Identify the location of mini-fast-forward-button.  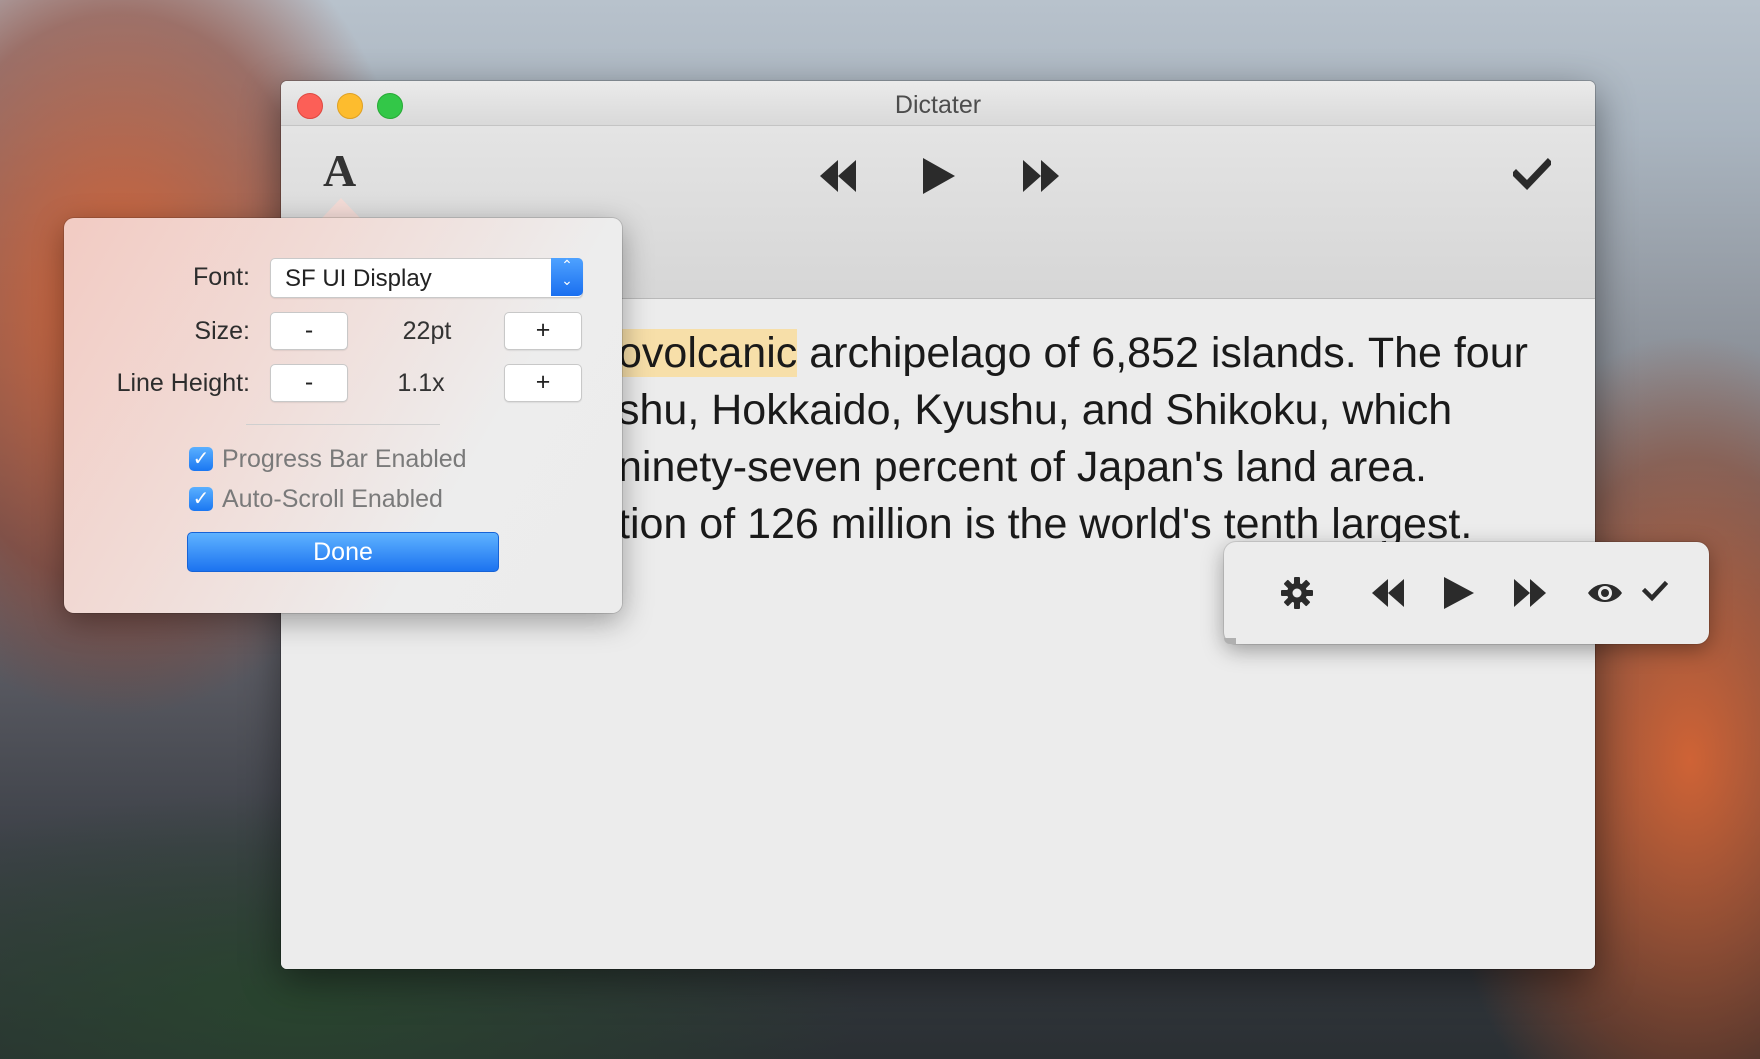
(1530, 595).